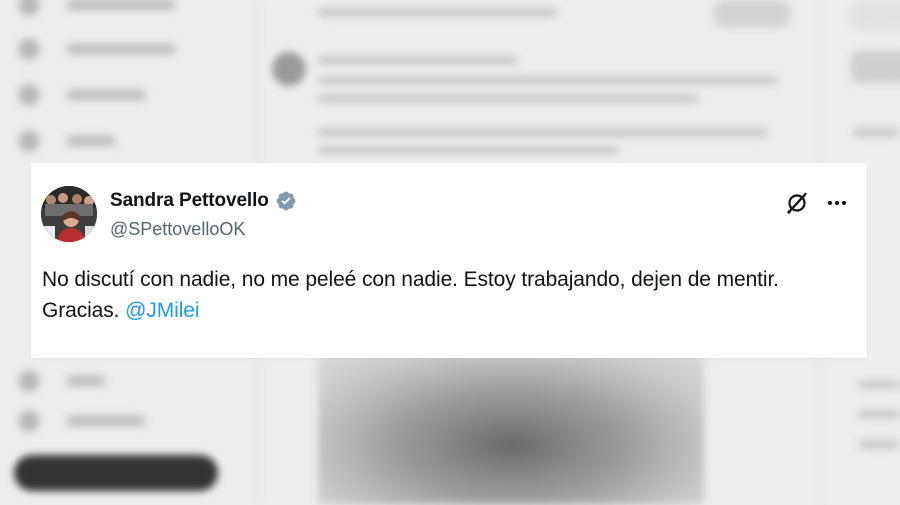 The height and width of the screenshot is (505, 900). Describe the element at coordinates (177, 229) in the screenshot. I see `author-handle: @SPettovelloOK` at that location.